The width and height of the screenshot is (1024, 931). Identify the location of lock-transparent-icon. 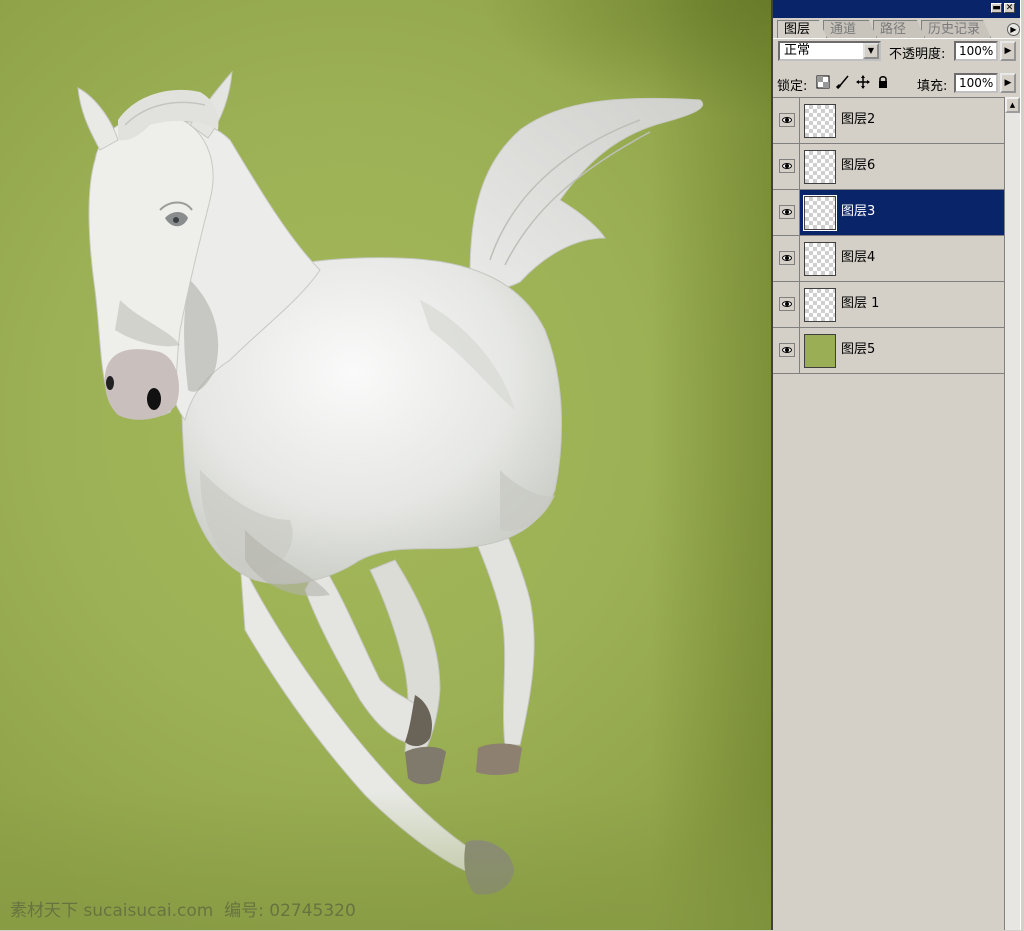
(823, 82).